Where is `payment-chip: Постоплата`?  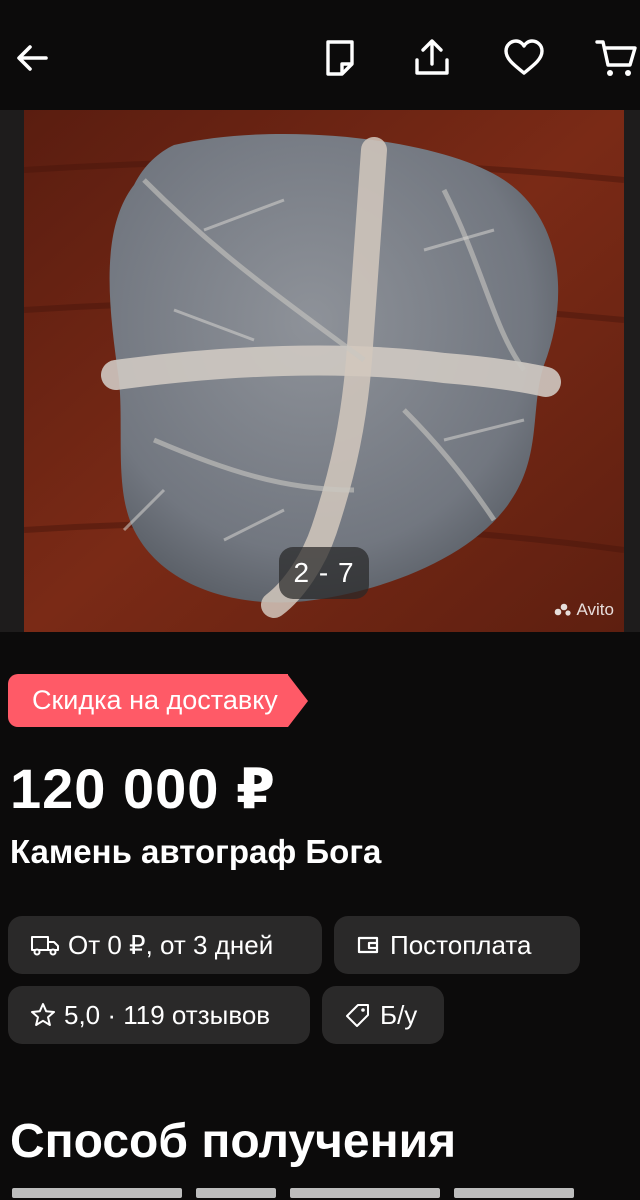 payment-chip: Постоплата is located at coordinates (457, 945).